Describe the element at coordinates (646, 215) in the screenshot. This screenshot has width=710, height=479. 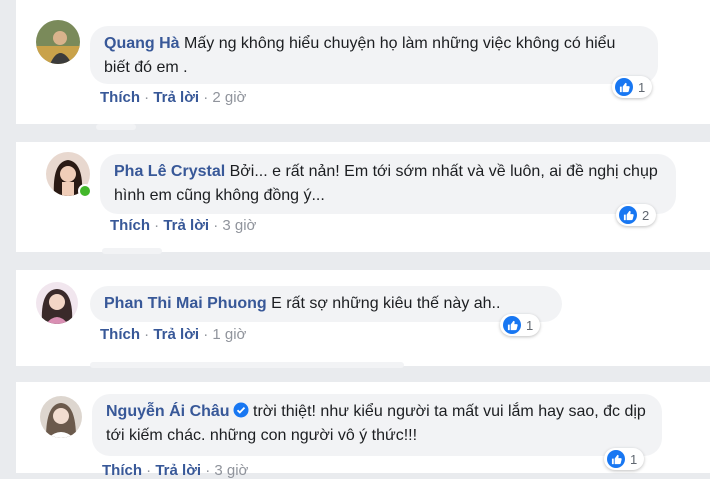
I see `reaction-number: 2` at that location.